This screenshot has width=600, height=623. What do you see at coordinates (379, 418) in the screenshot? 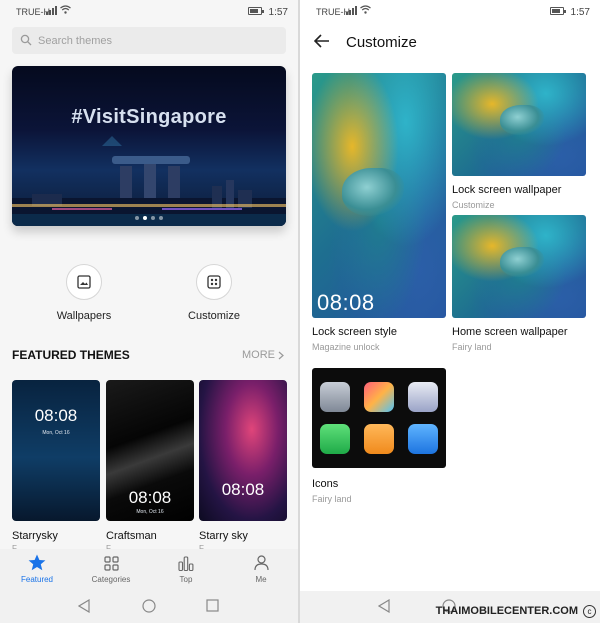
I see `icons-preview` at bounding box center [379, 418].